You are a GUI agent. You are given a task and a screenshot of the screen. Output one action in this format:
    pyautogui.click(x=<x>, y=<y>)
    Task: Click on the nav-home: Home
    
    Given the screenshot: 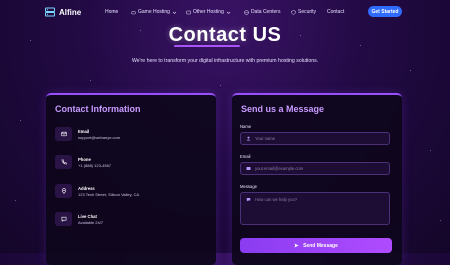 What is the action you would take?
    pyautogui.click(x=111, y=12)
    